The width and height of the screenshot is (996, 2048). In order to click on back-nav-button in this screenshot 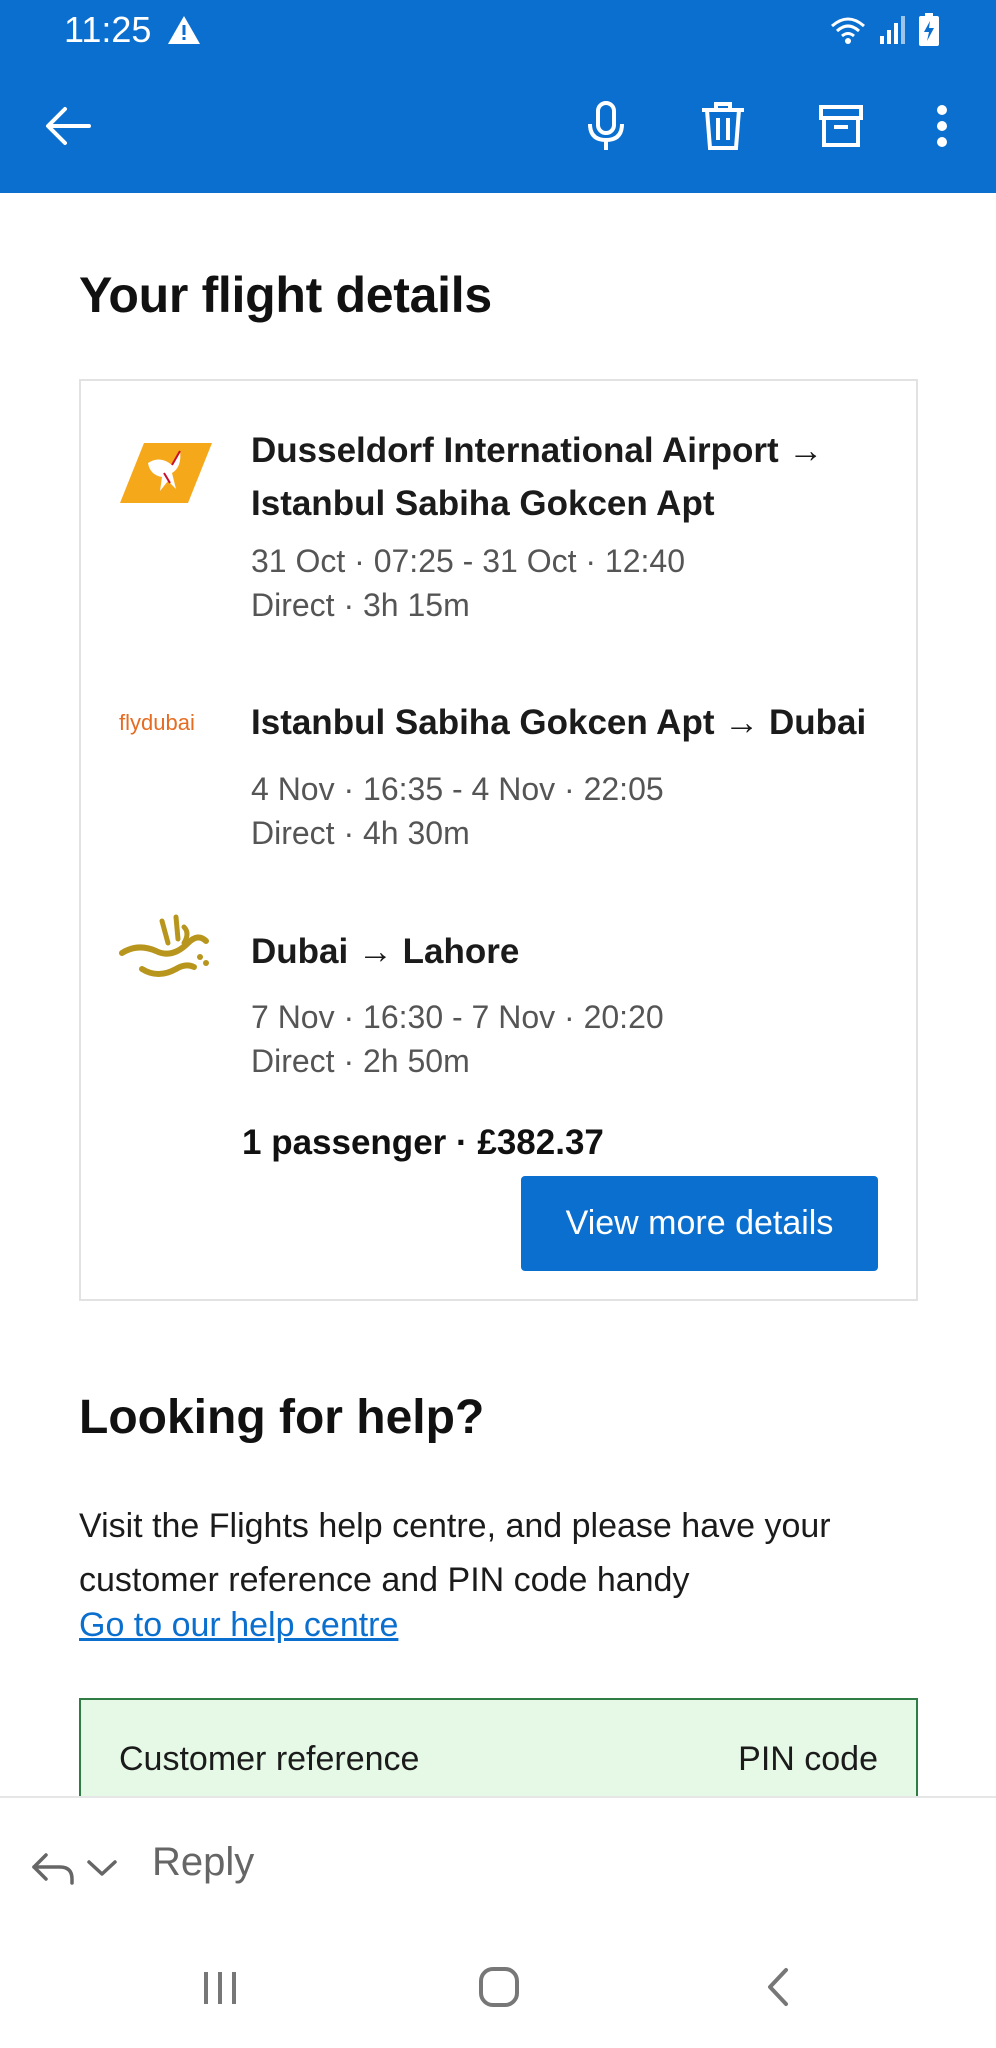, I will do `click(778, 1987)`.